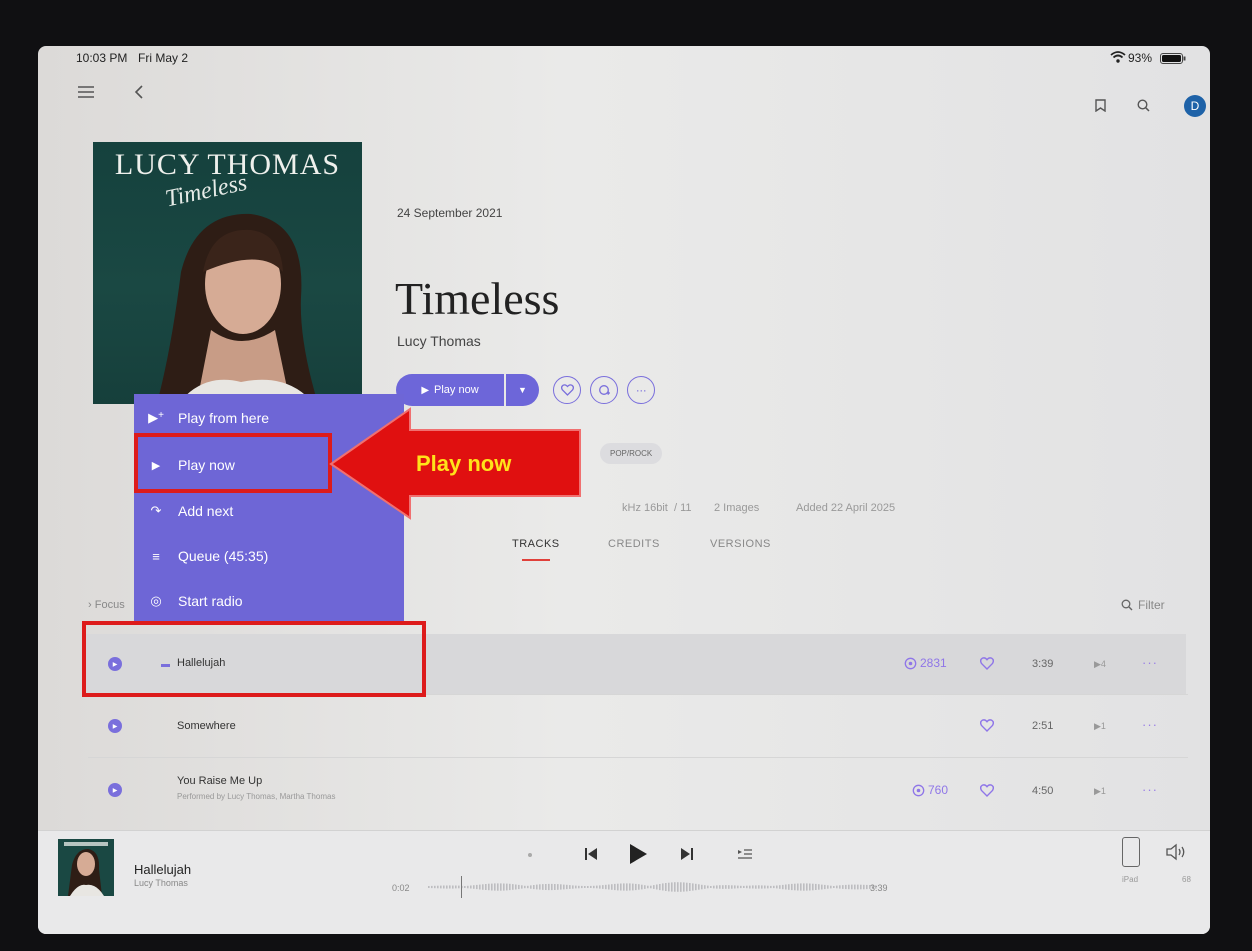 The image size is (1252, 951). I want to click on genre-tag: POP/ROCK, so click(631, 453).